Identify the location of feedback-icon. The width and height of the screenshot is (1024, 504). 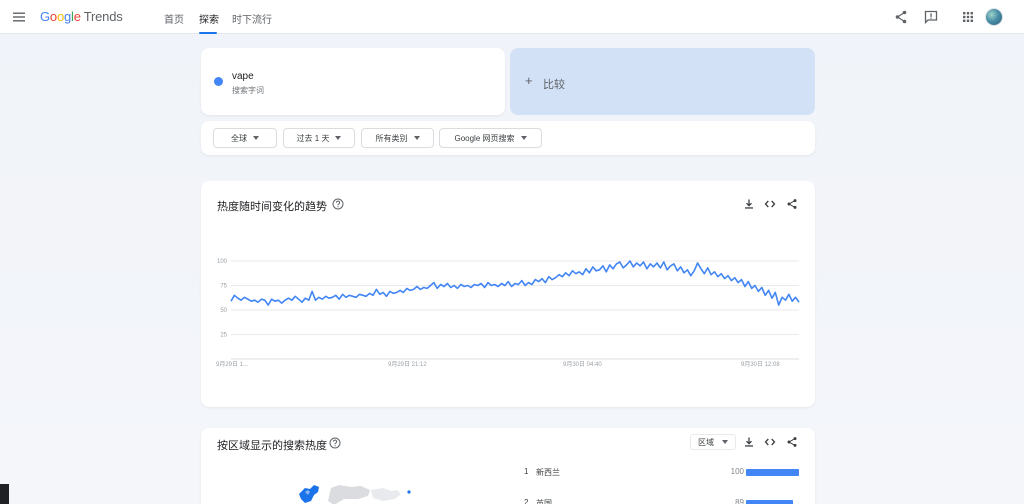
(931, 17).